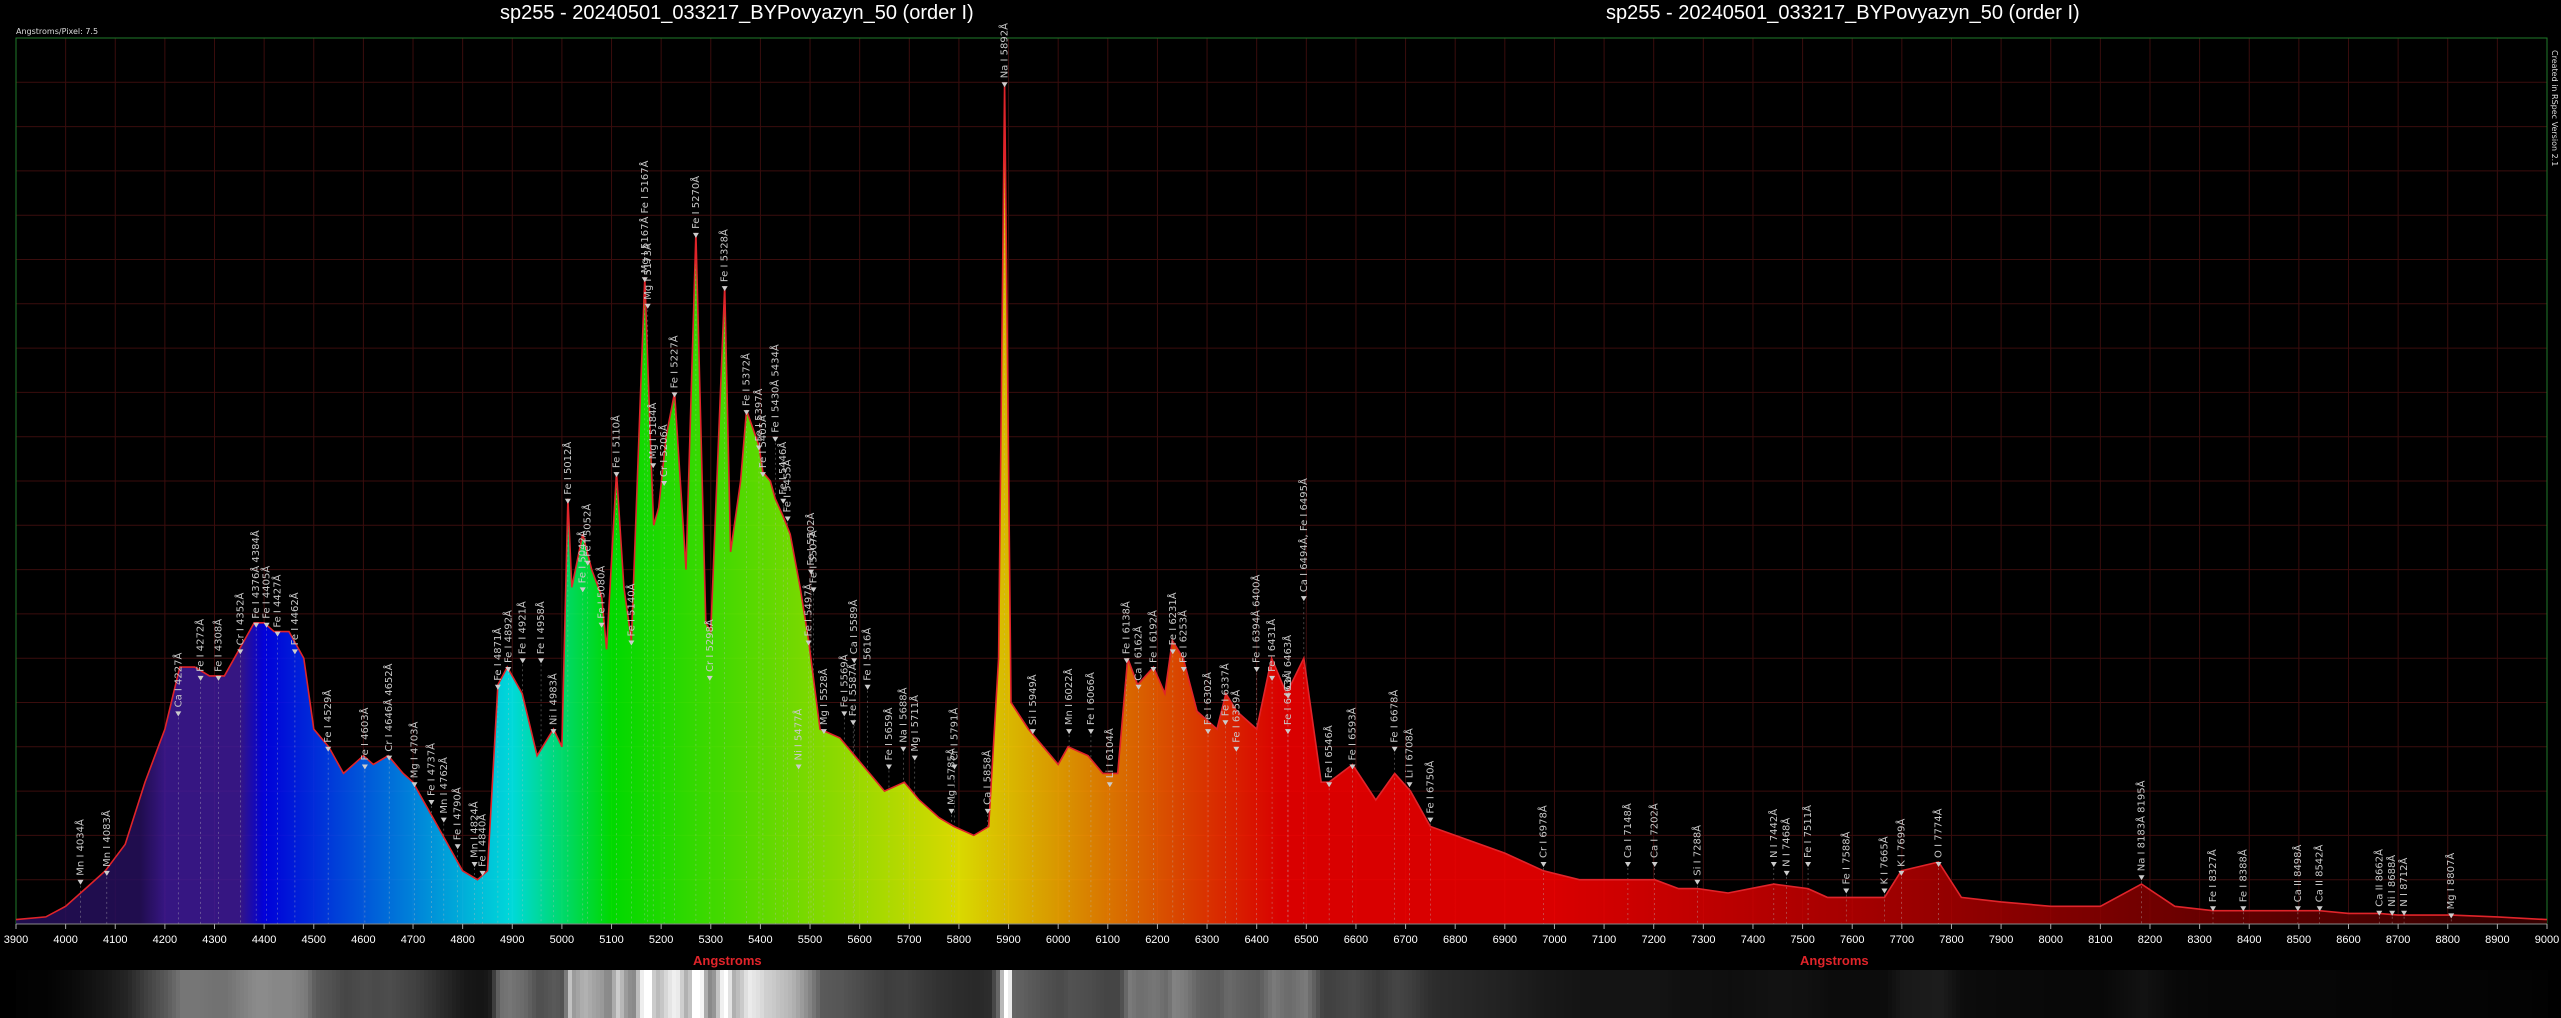  What do you see at coordinates (457, 813) in the screenshot?
I see `line-label: Fe I 4790Å` at bounding box center [457, 813].